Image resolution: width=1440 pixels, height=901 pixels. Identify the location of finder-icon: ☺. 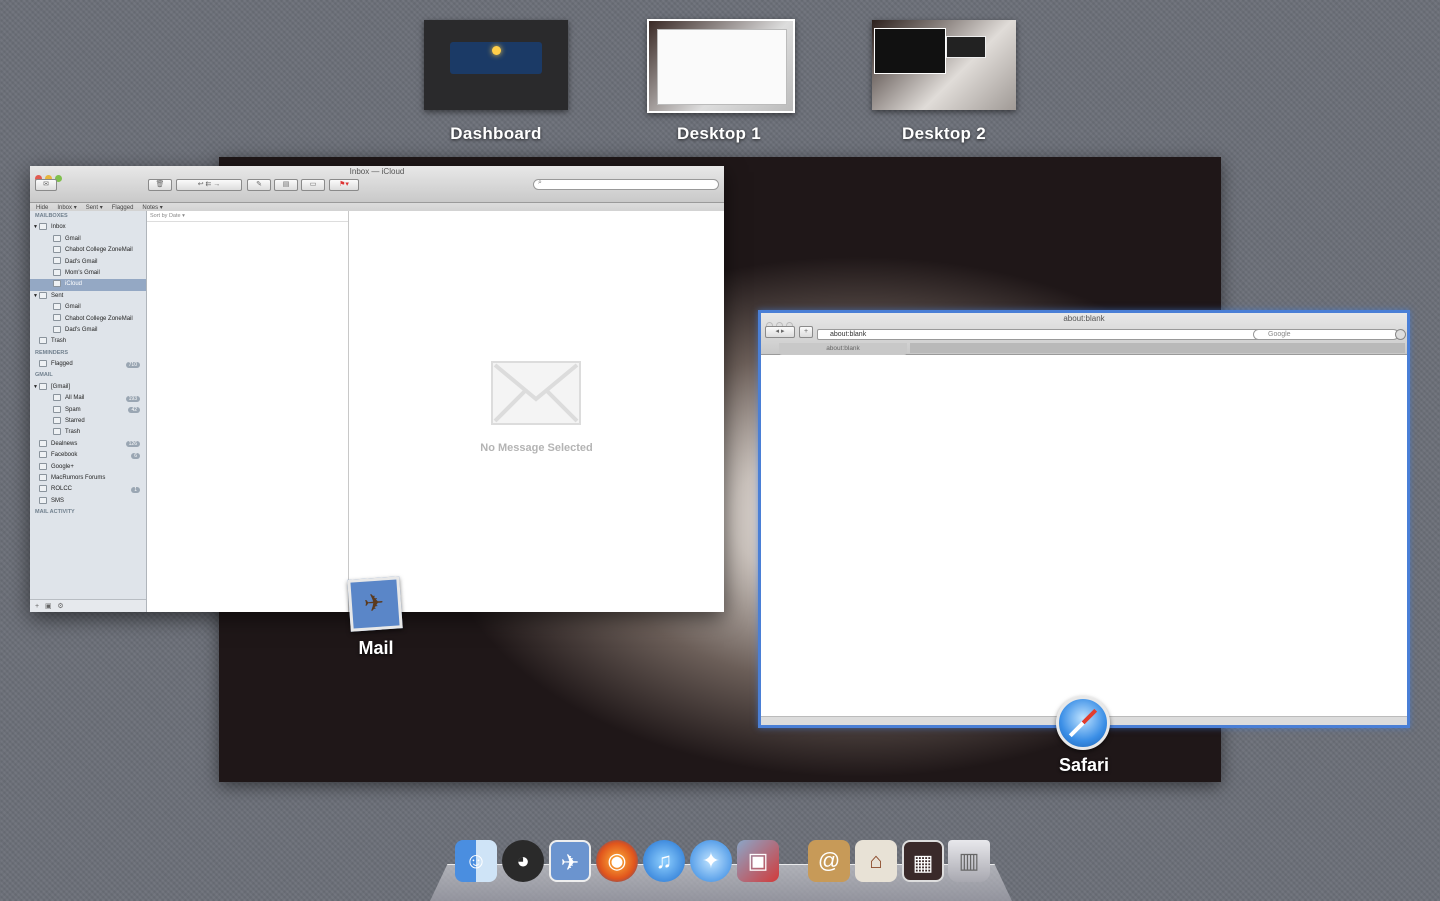
(476, 861).